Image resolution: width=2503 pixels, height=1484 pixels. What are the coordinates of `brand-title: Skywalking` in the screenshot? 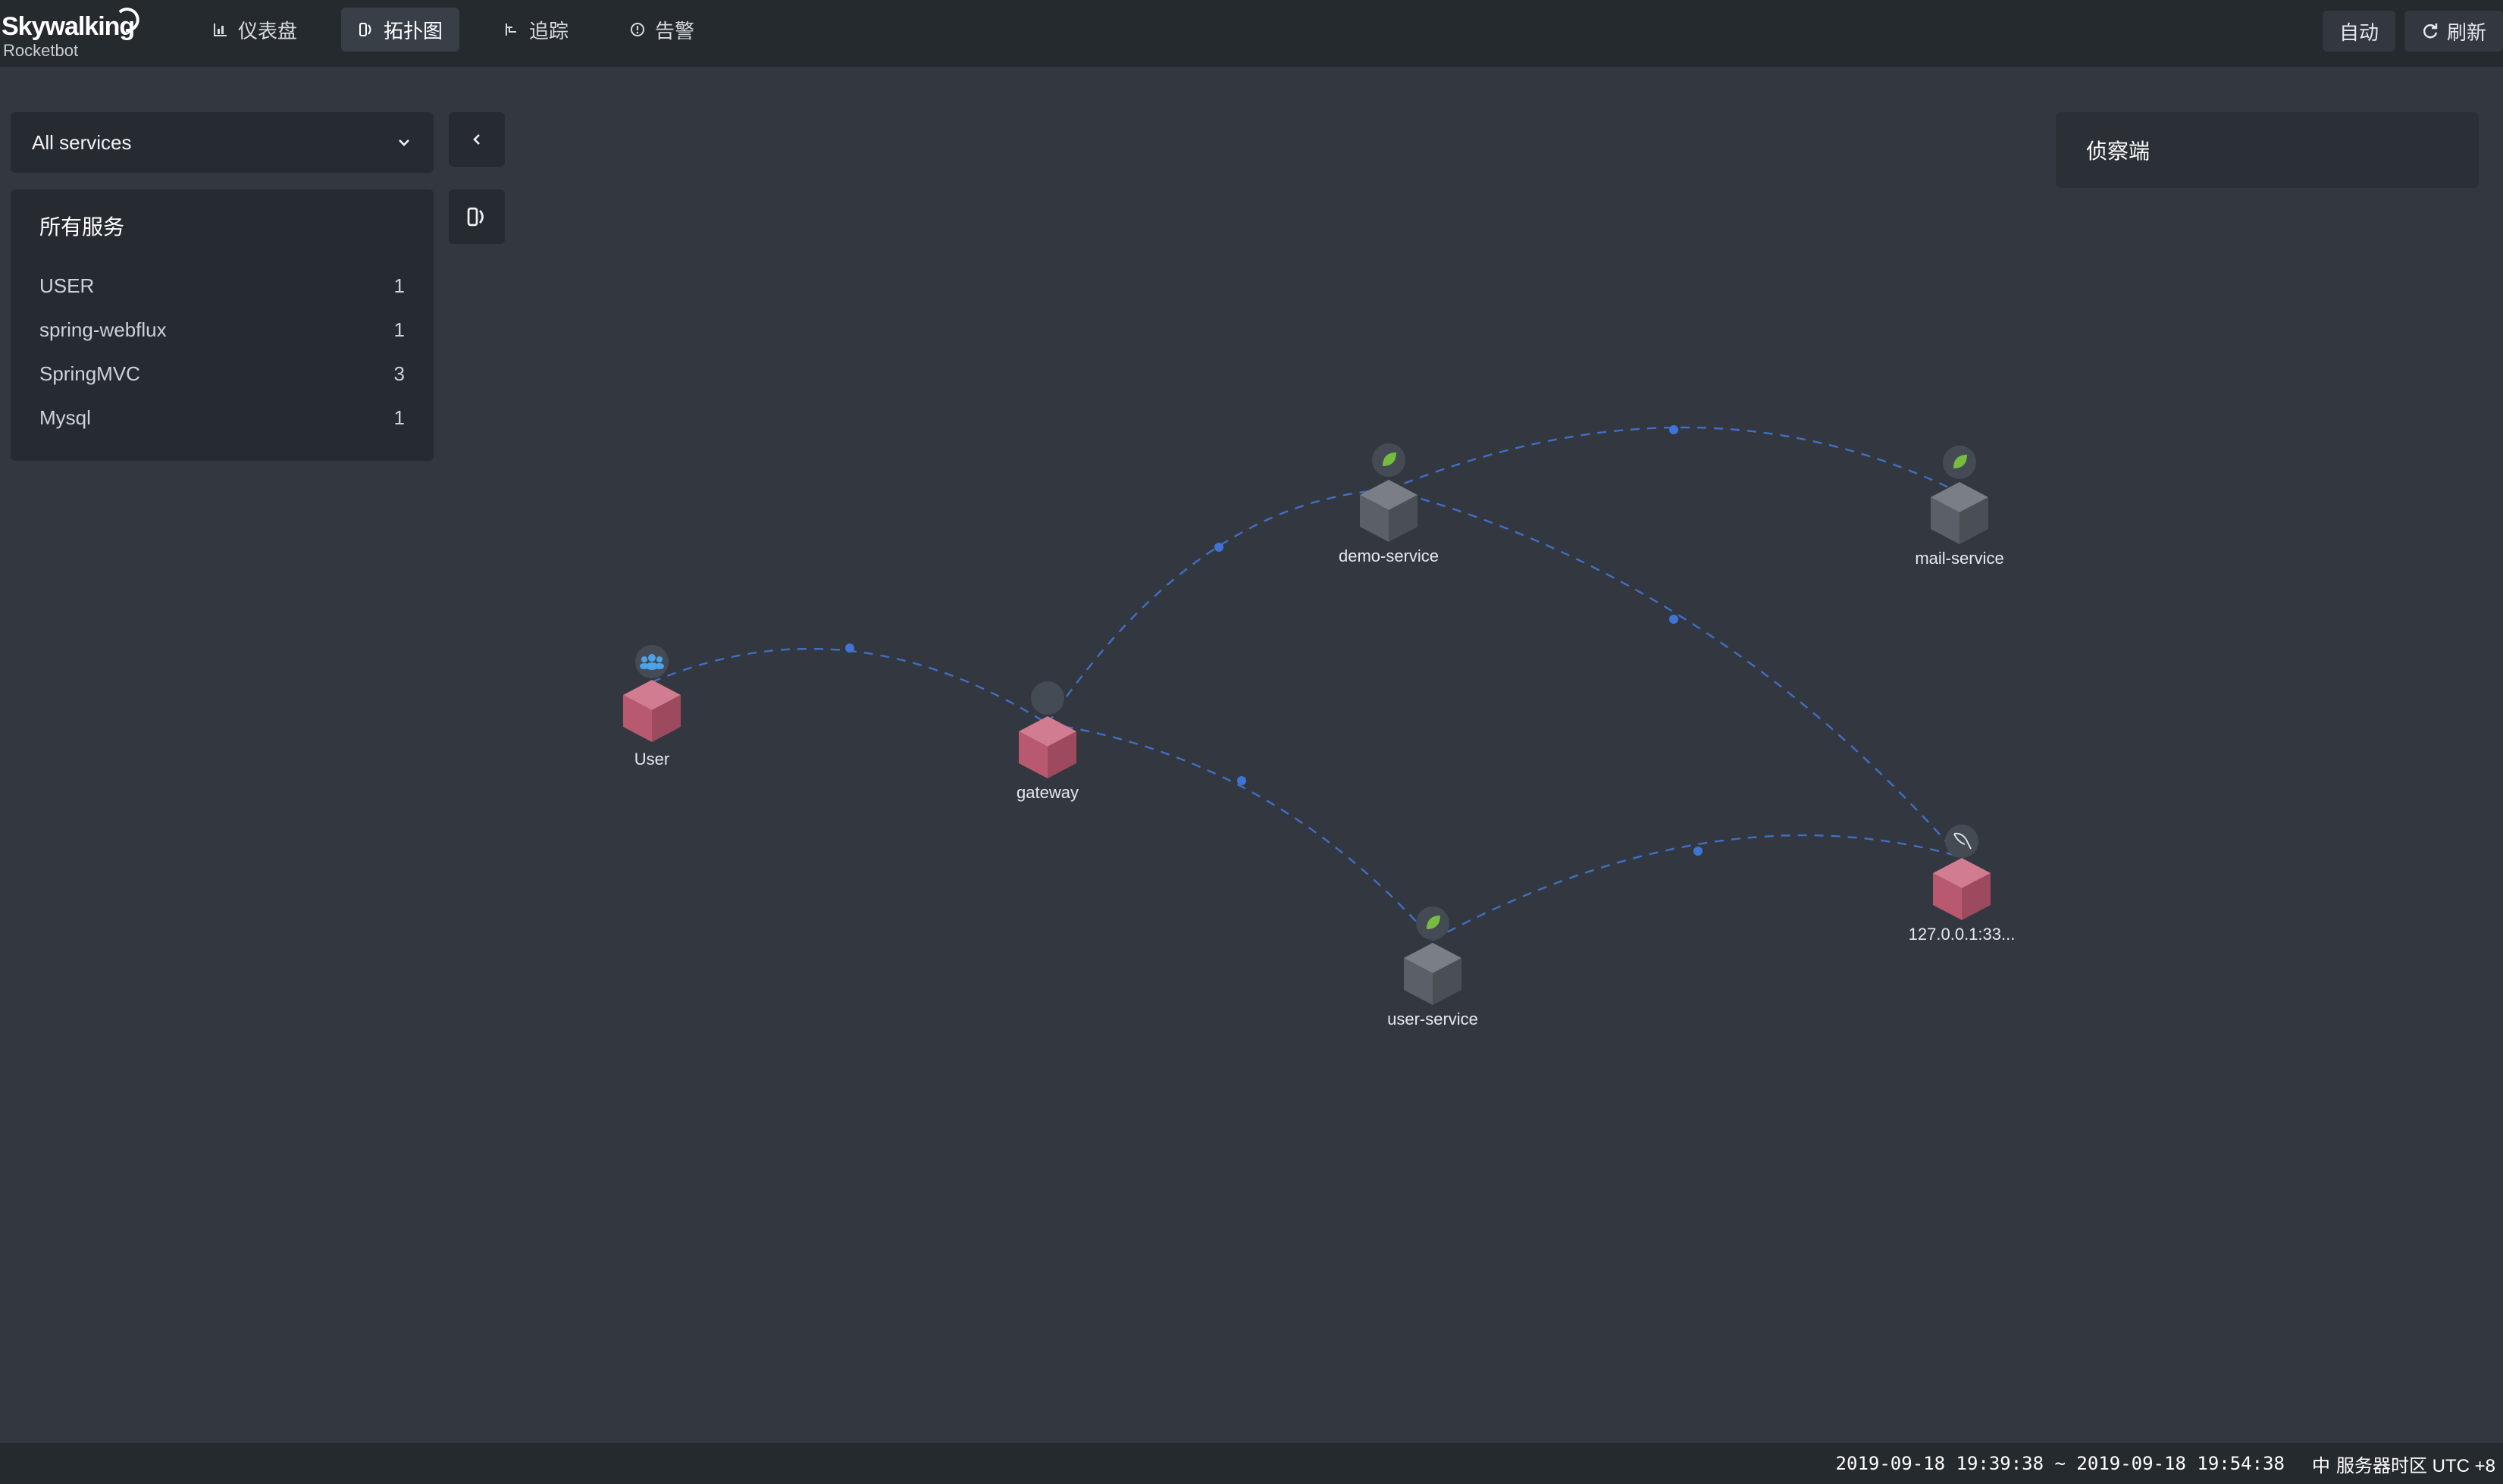 It's located at (68, 26).